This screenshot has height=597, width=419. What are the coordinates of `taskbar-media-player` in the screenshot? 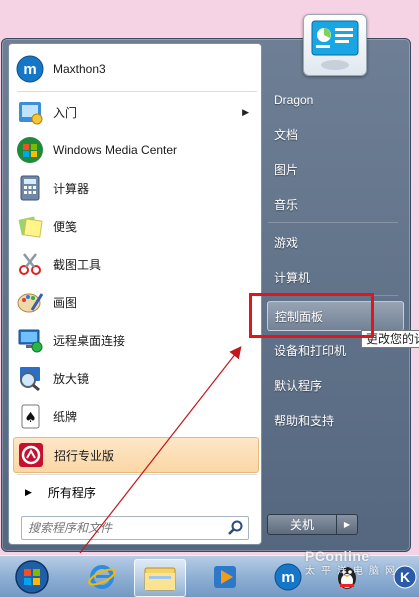 It's located at (225, 577).